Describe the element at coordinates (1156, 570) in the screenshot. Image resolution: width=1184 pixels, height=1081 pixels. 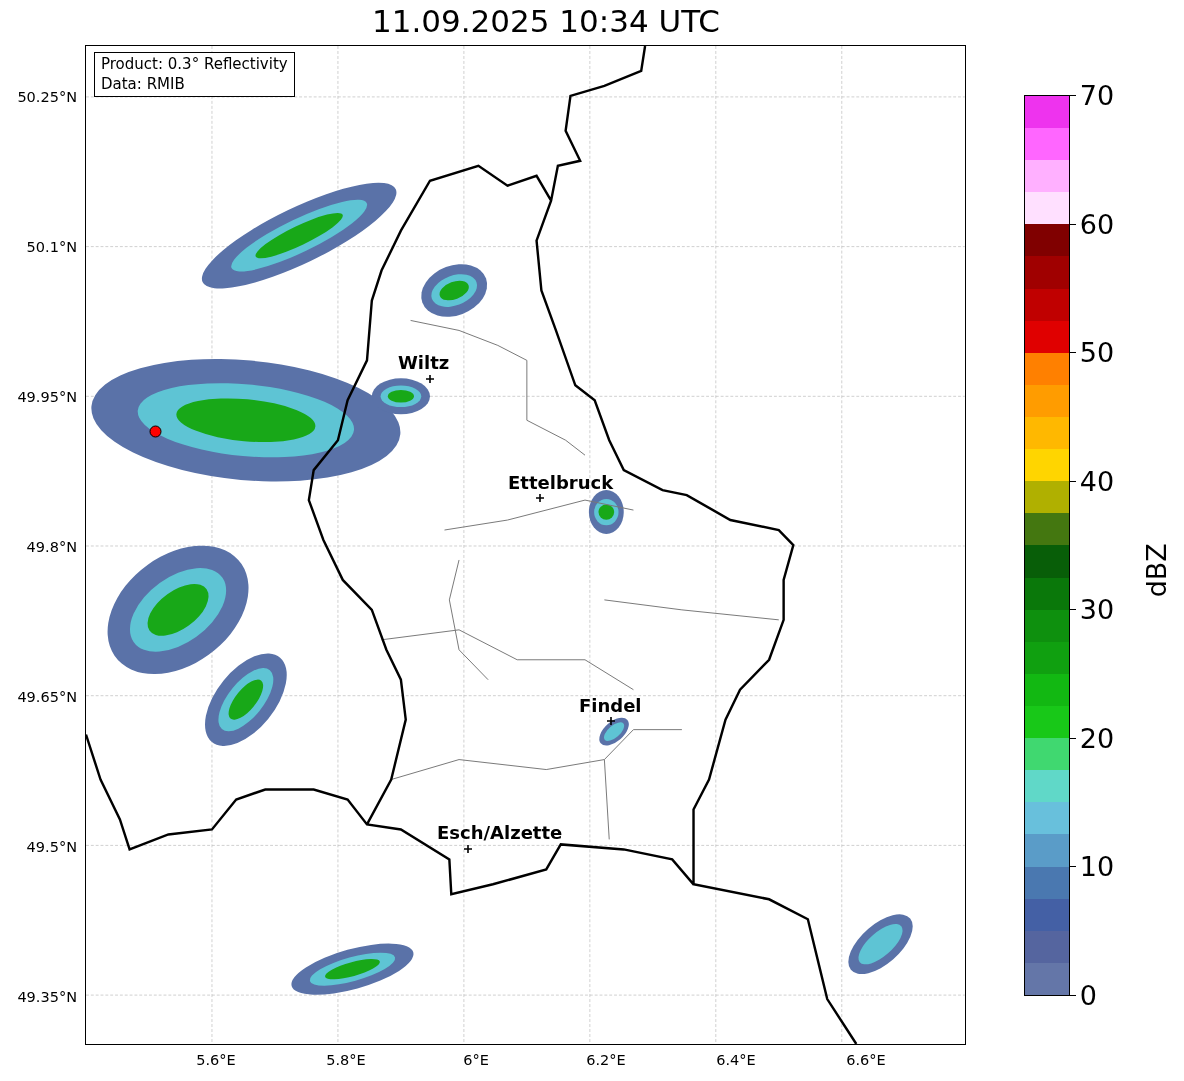
I see `colorbar-label: dBZ` at that location.